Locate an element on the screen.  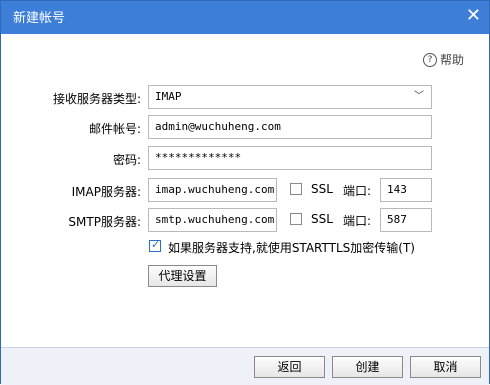
password-field: ************* is located at coordinates (290, 158).